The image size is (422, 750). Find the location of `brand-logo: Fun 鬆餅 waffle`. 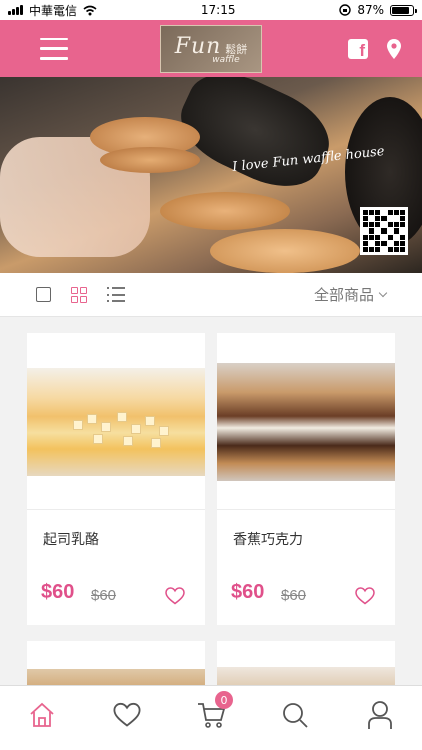

brand-logo: Fun 鬆餅 waffle is located at coordinates (211, 49).